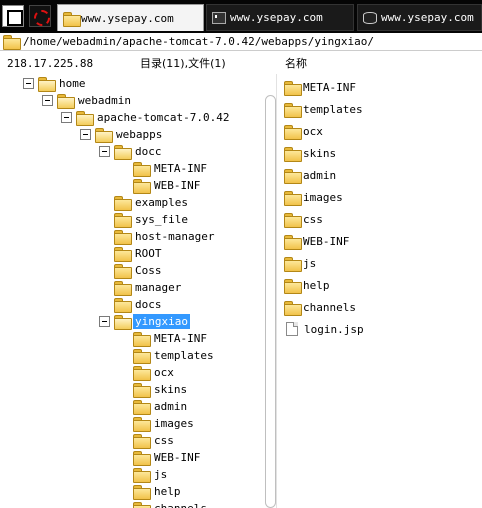 This screenshot has height=508, width=482. I want to click on tree-node: js, so click(151, 475).